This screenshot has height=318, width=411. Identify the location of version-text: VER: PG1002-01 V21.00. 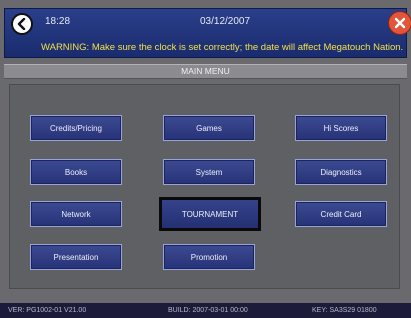
(47, 310).